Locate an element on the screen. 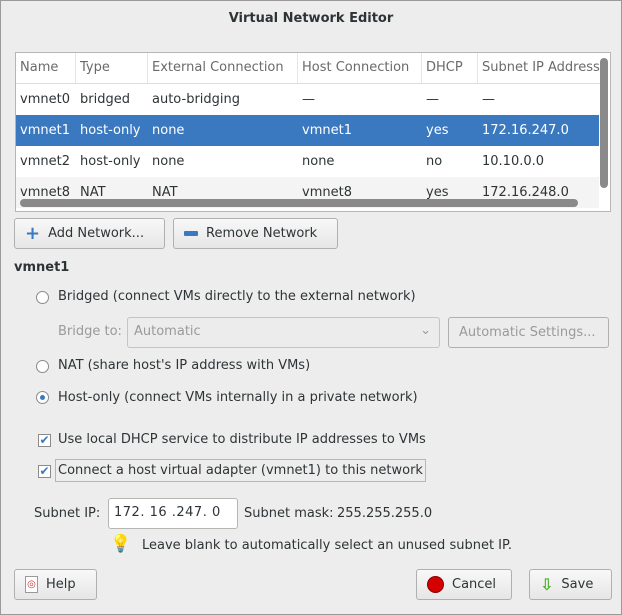 Image resolution: width=622 pixels, height=615 pixels. cell-dhcp: yes is located at coordinates (437, 130).